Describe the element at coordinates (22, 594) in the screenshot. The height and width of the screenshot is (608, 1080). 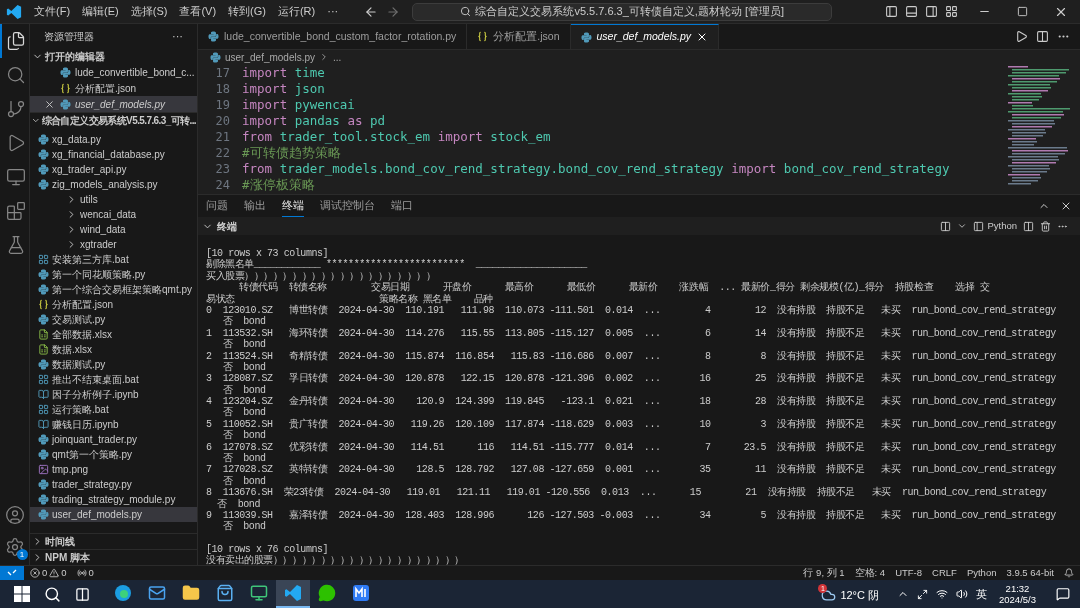
I see `start-icon` at that location.